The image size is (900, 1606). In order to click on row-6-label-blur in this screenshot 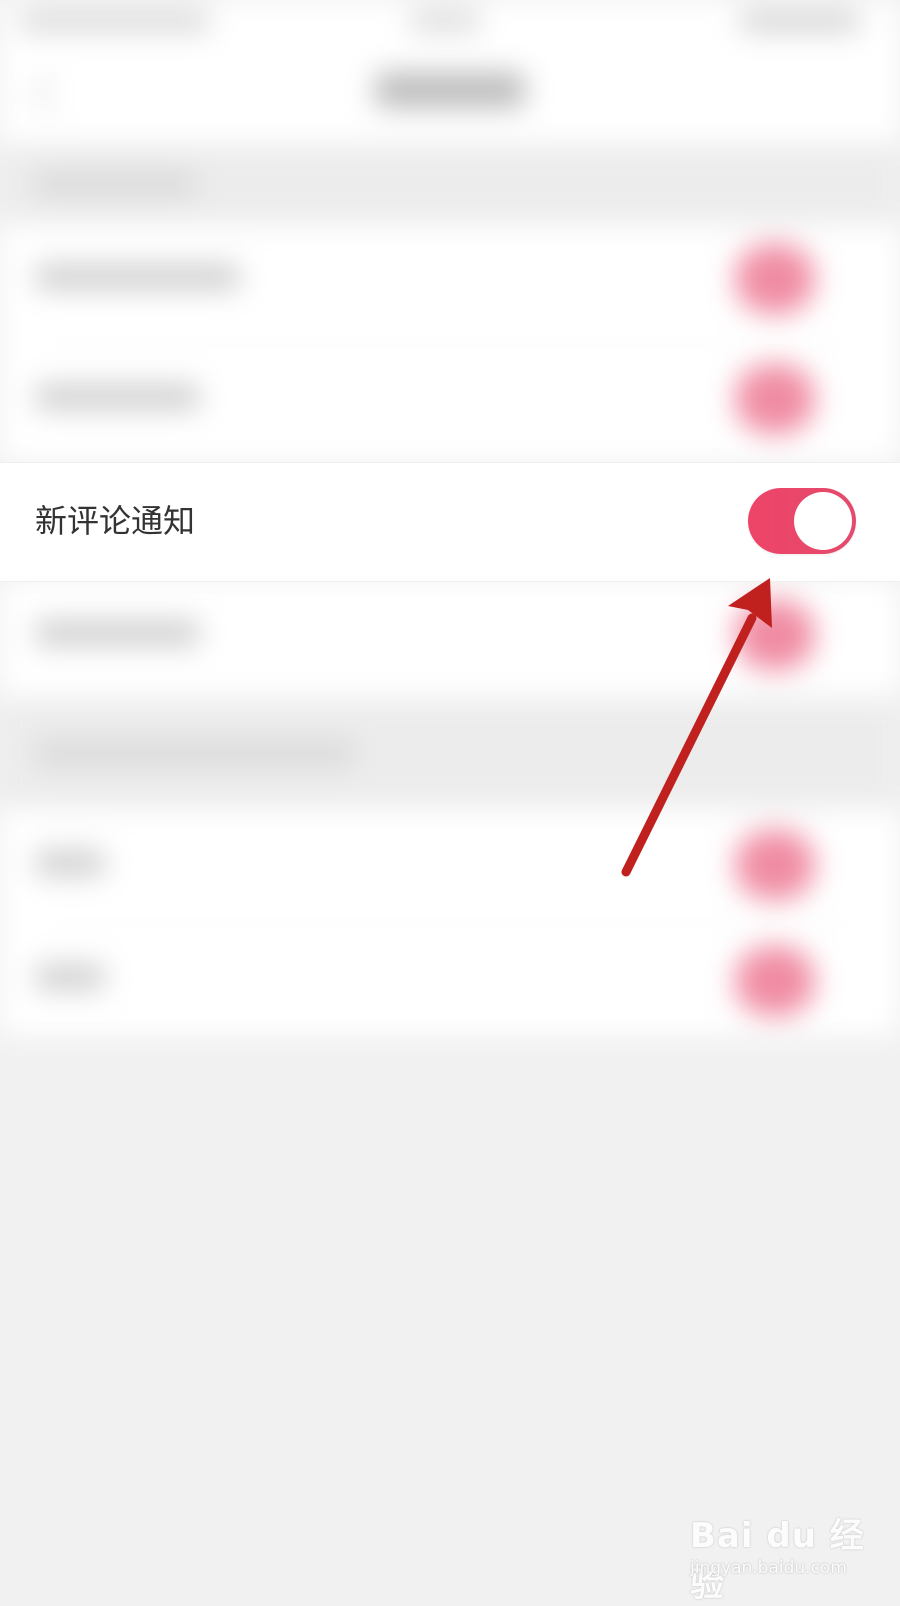, I will do `click(70, 977)`.